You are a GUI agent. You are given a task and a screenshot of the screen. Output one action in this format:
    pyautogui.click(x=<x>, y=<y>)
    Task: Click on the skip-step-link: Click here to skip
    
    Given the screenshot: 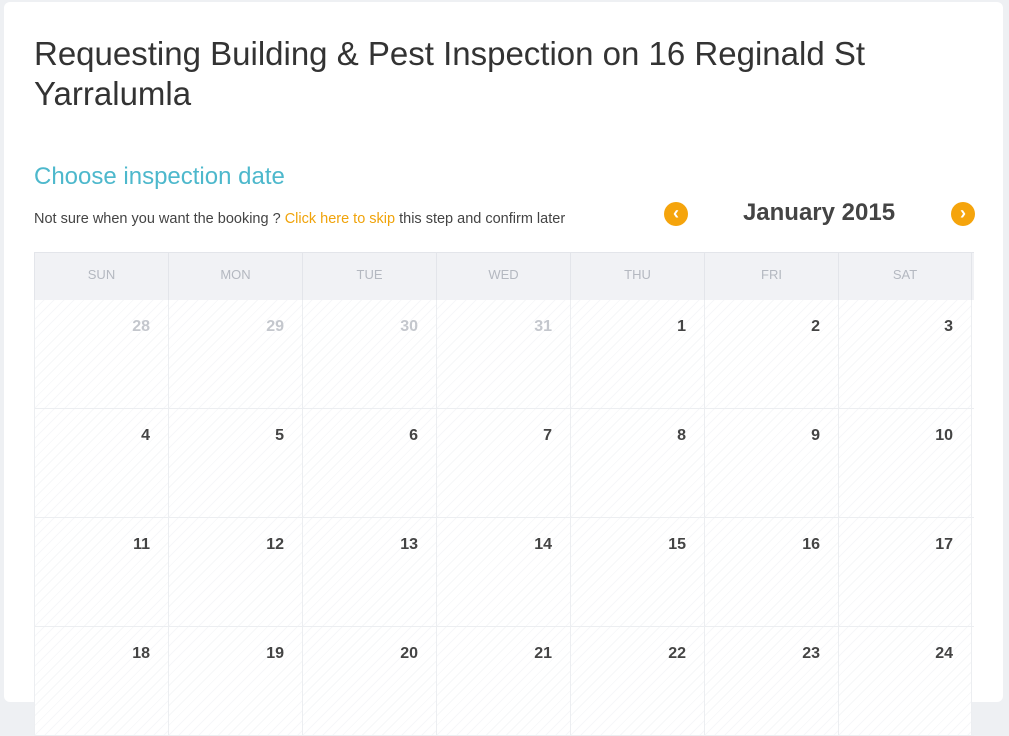 What is the action you would take?
    pyautogui.click(x=340, y=219)
    